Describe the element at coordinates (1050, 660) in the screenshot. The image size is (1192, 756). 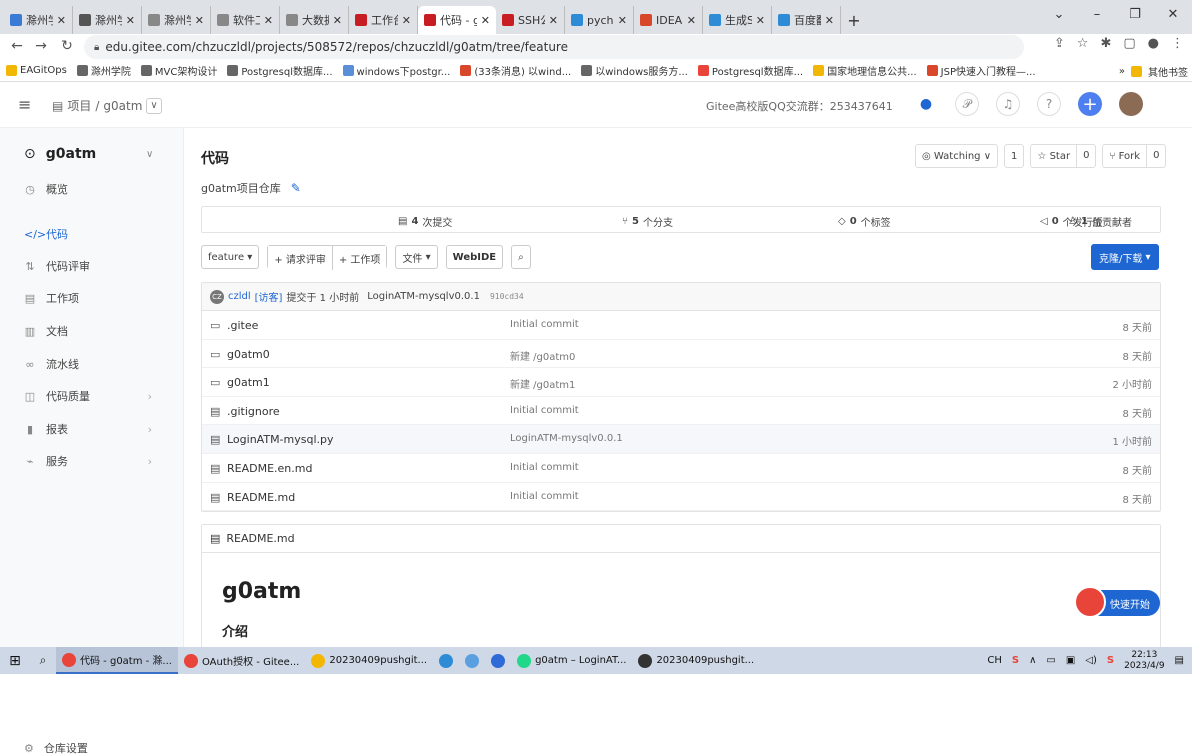
I see `network-icon: ▭` at that location.